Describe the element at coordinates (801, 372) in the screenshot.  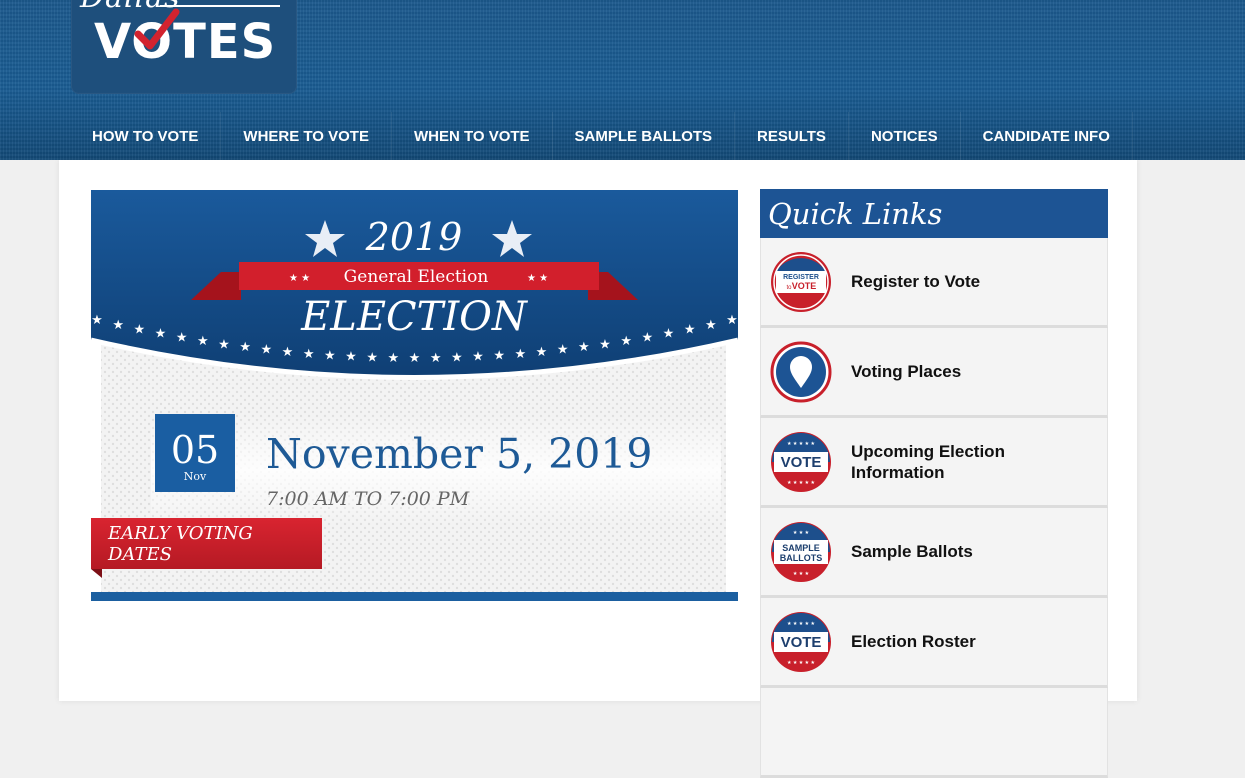
I see `location-pin-icon` at that location.